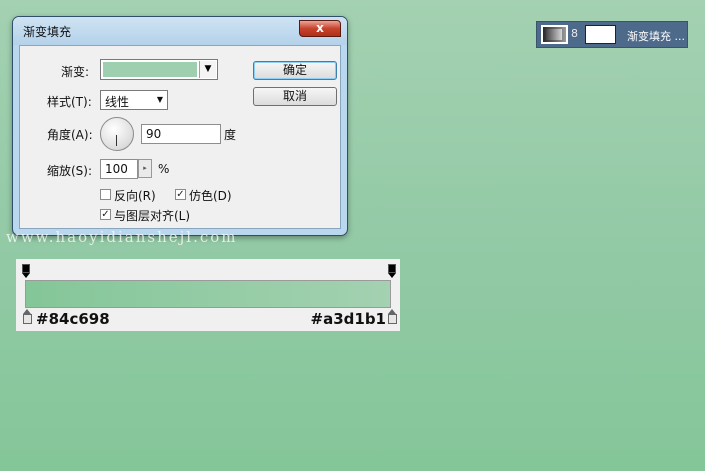 This screenshot has width=705, height=471. What do you see at coordinates (295, 70) in the screenshot?
I see `ok-button: 确定` at bounding box center [295, 70].